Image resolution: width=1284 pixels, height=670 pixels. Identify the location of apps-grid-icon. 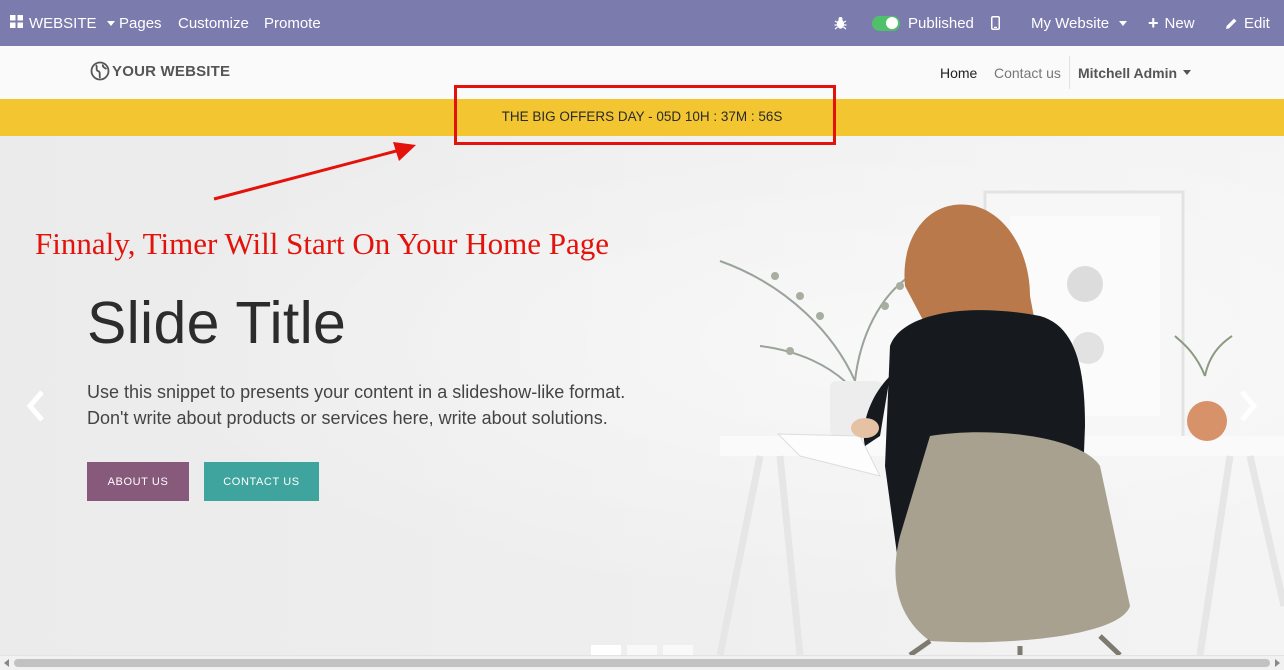
(16, 23).